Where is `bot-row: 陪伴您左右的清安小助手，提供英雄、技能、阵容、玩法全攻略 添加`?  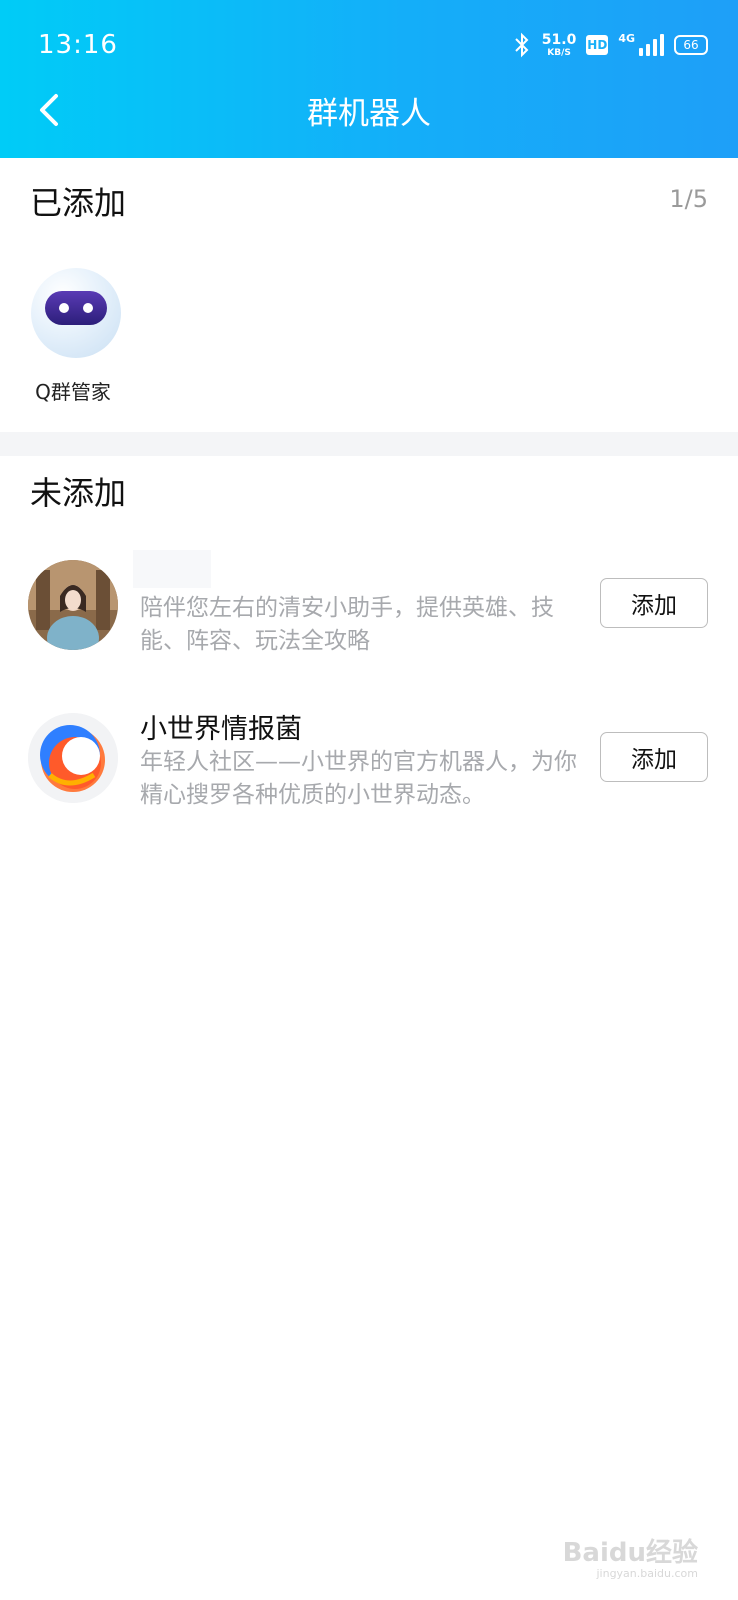 bot-row: 陪伴您左右的清安小助手，提供英雄、技能、阵容、玩法全攻略 添加 is located at coordinates (369, 608).